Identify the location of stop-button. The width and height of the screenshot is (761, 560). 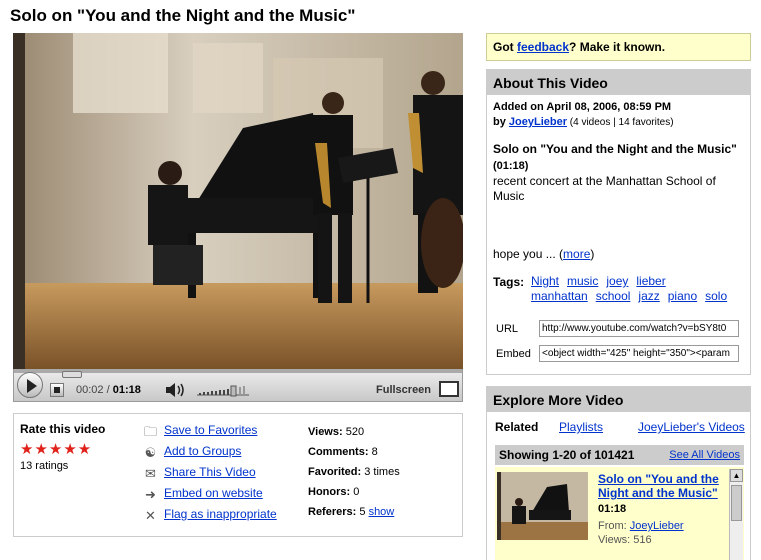
(57, 390).